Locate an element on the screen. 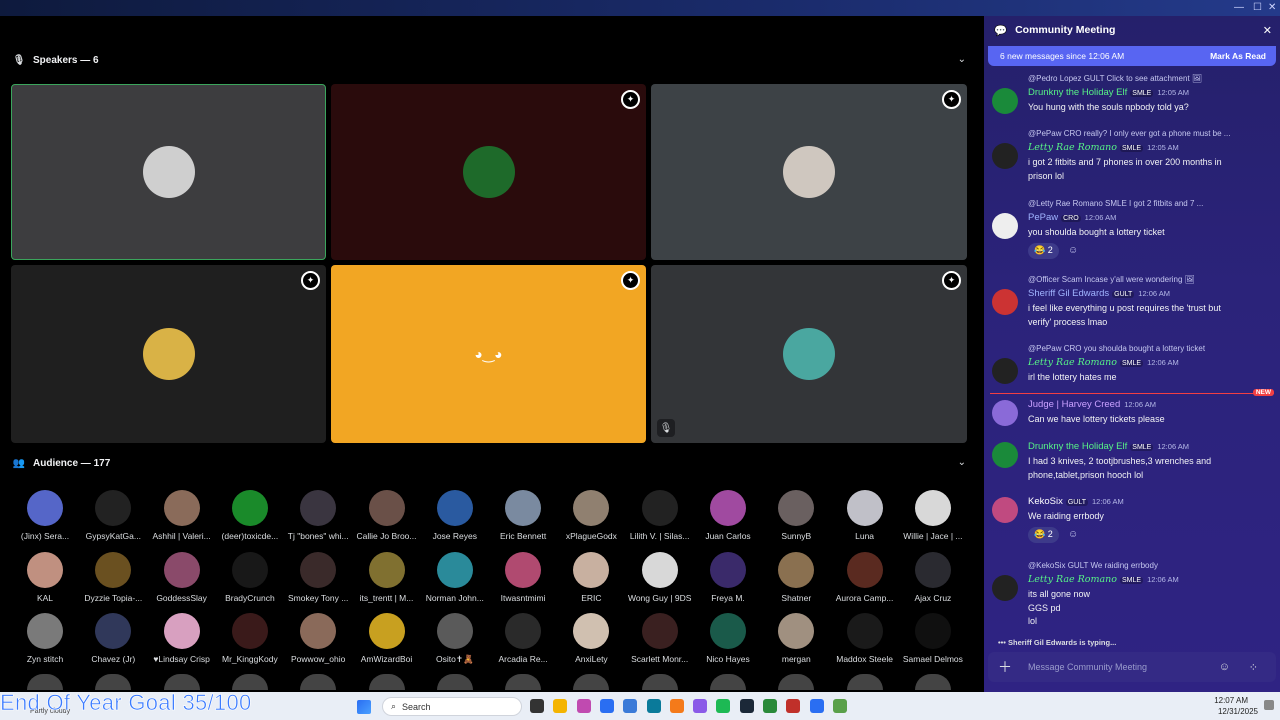 Image resolution: width=1280 pixels, height=720 pixels. audience-member: Samael Delmos is located at coordinates (933, 638).